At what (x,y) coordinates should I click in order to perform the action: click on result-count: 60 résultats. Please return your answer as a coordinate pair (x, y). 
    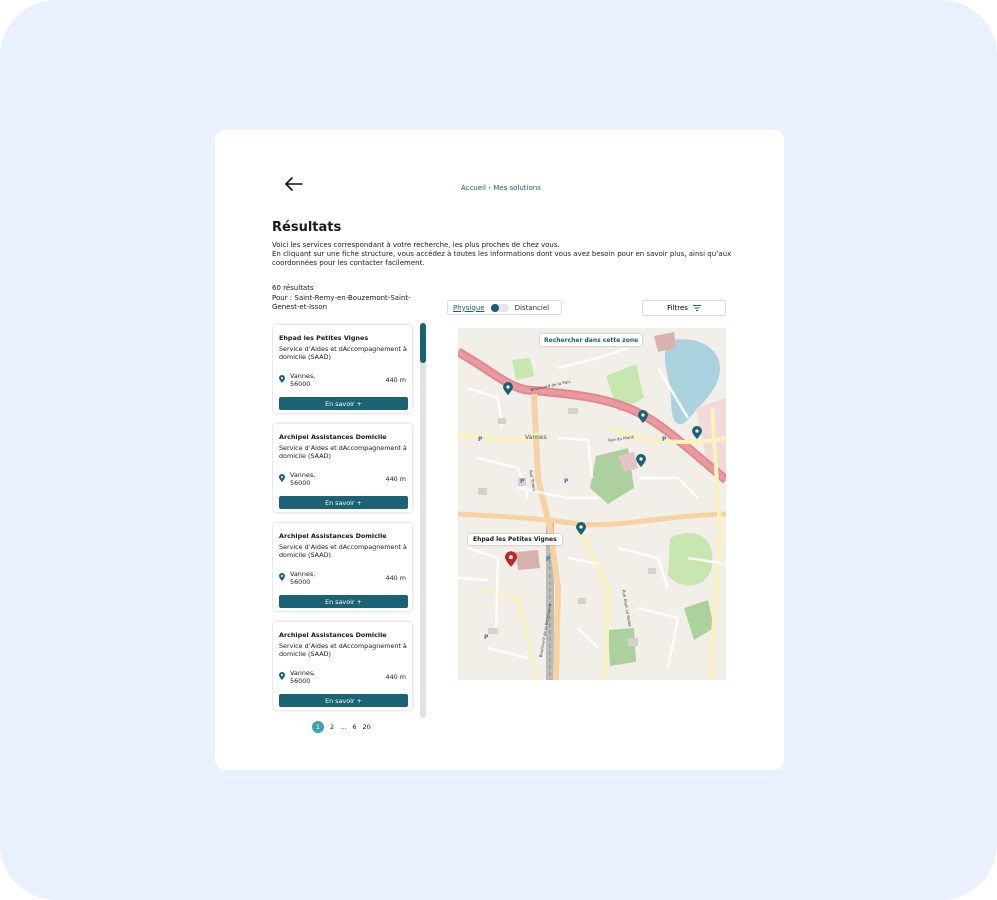
    Looking at the image, I should click on (293, 288).